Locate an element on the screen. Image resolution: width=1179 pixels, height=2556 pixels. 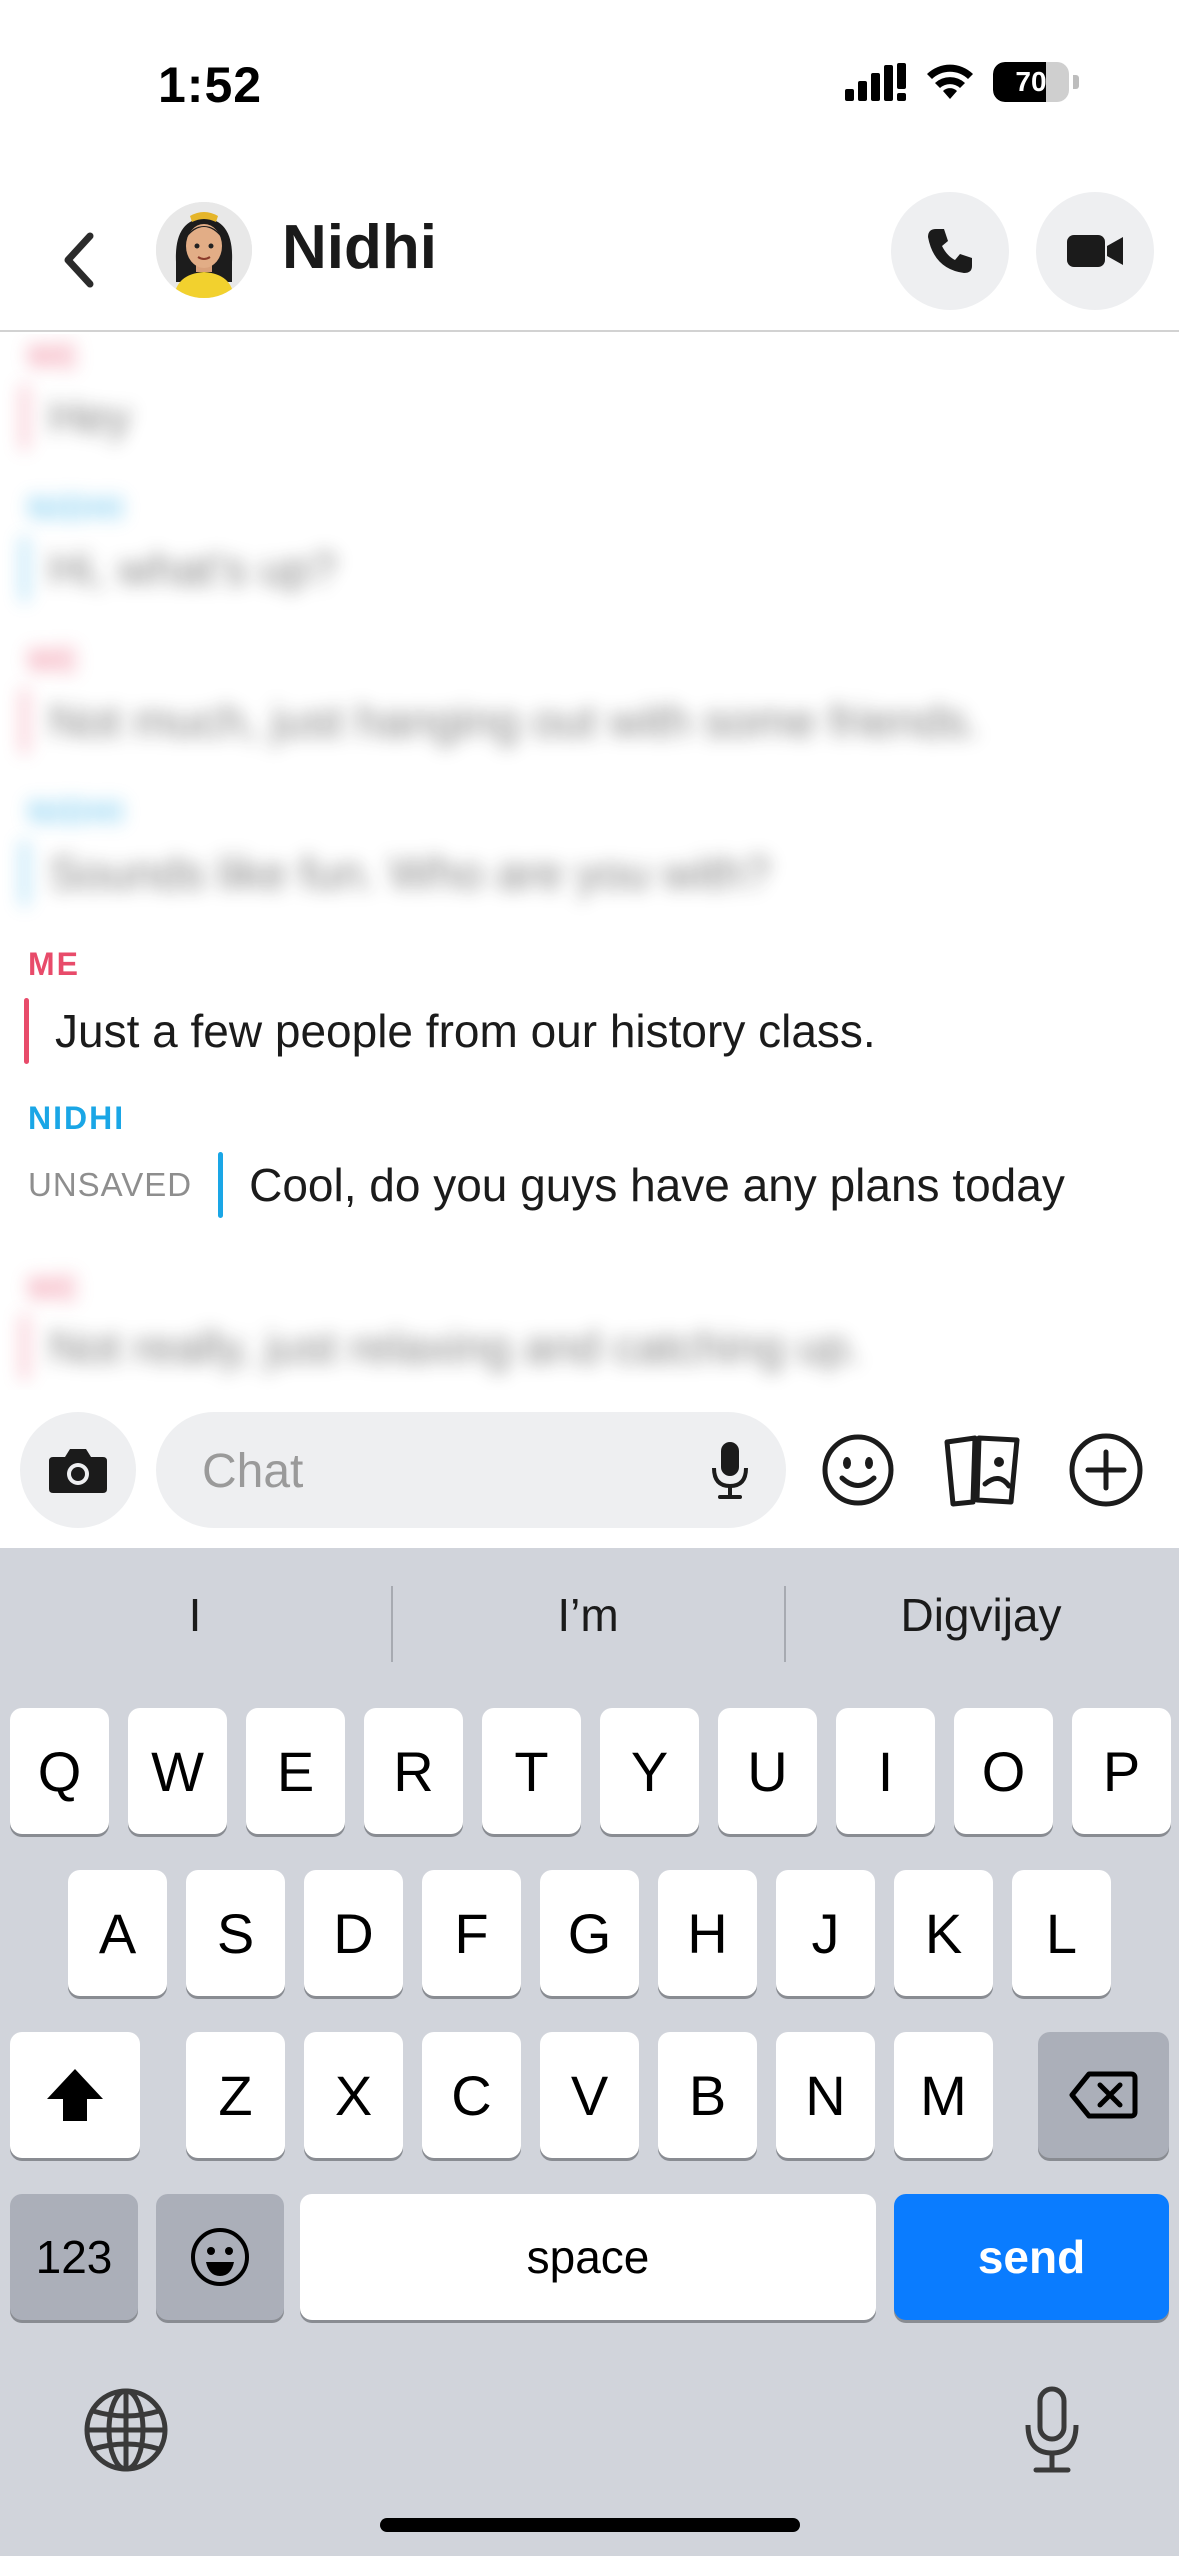
key-x: X is located at coordinates (353, 2095).